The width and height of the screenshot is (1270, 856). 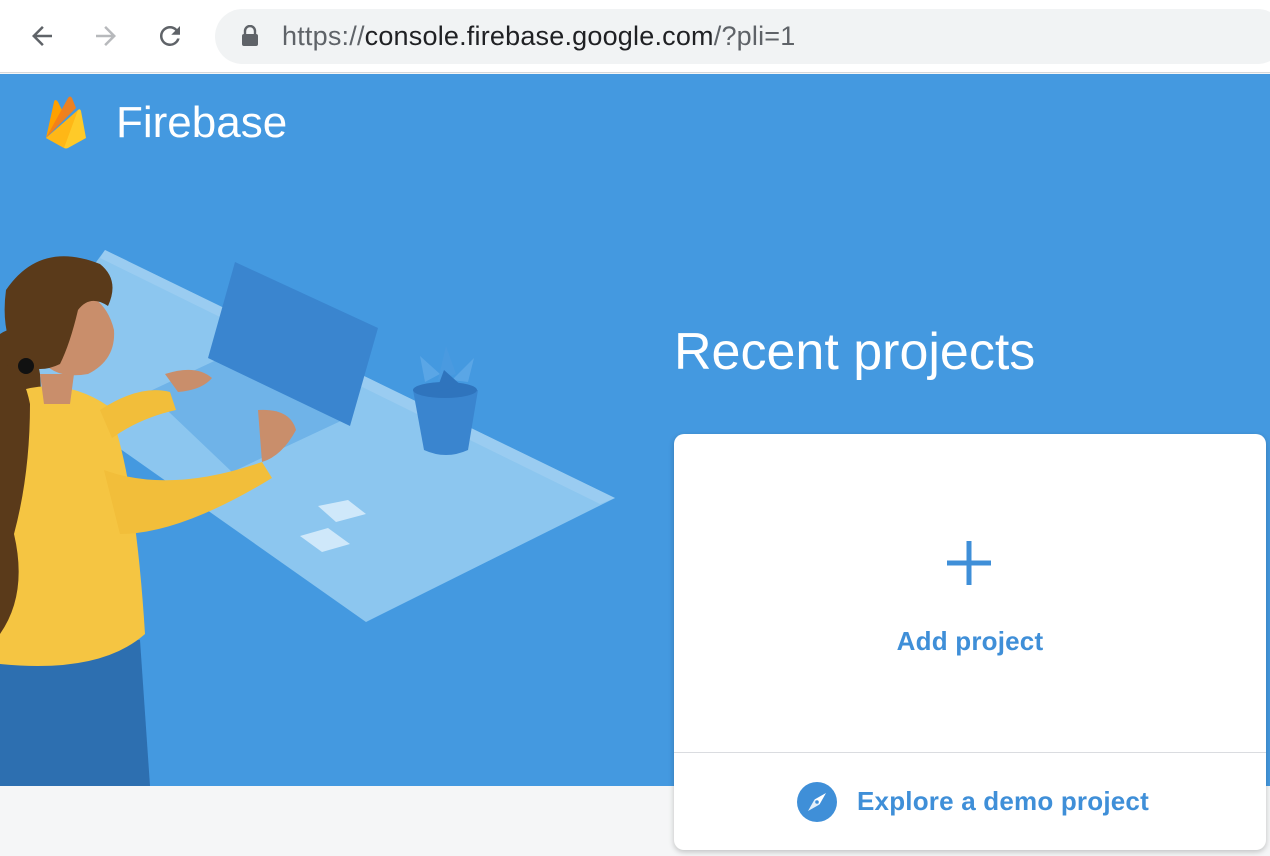 I want to click on add-project-label: Add project, so click(x=970, y=641).